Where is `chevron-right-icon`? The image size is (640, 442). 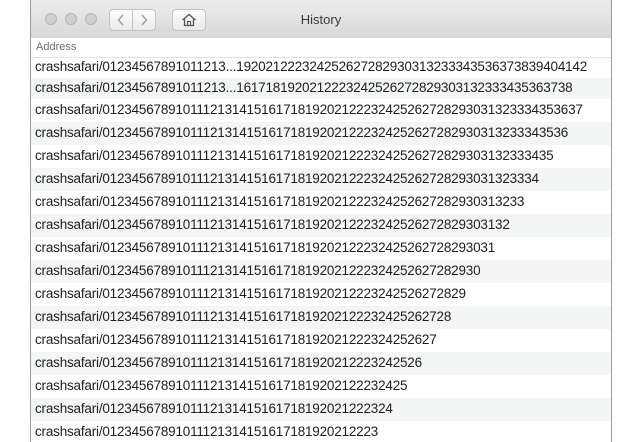 chevron-right-icon is located at coordinates (144, 20).